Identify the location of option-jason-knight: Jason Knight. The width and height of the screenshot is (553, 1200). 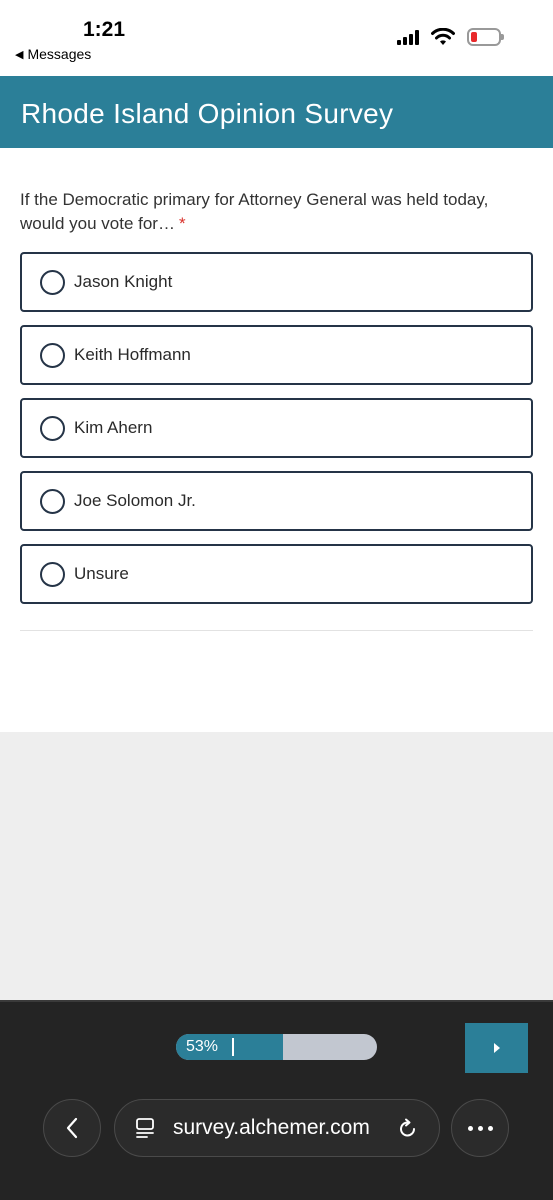
(276, 282).